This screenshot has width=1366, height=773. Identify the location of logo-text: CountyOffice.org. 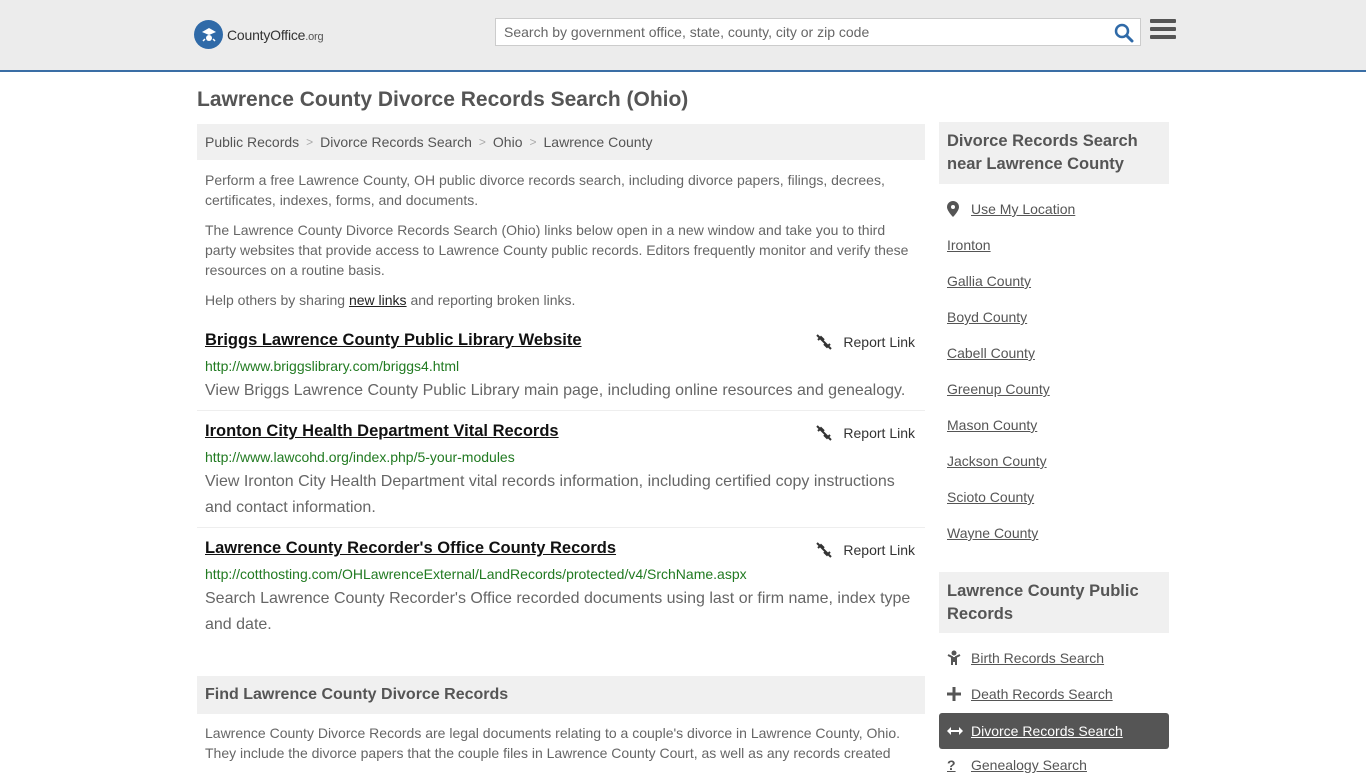
(275, 34).